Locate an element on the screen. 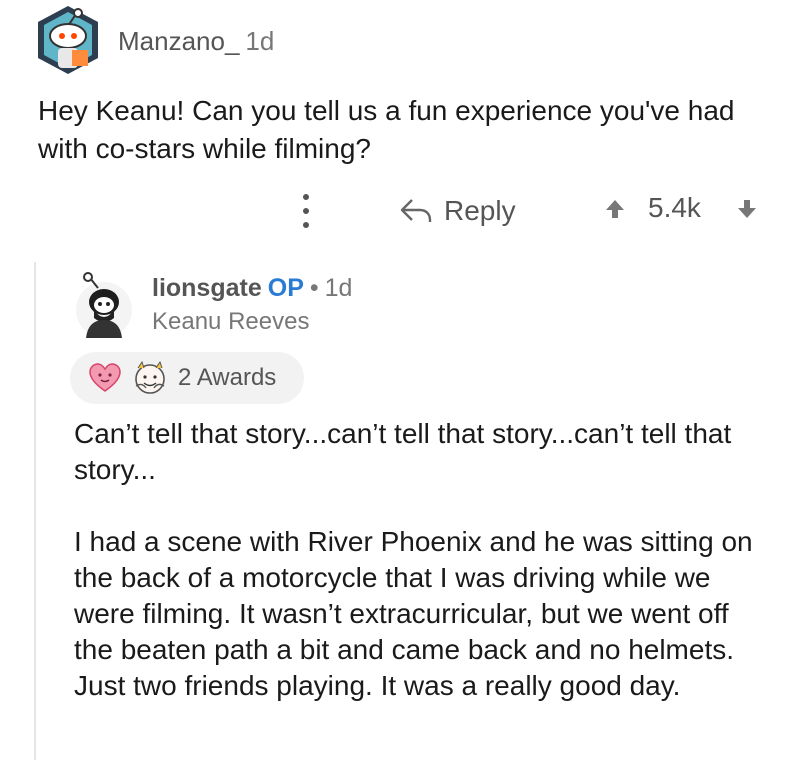 The height and width of the screenshot is (760, 800). user-flair: Keanu Reeves is located at coordinates (231, 321).